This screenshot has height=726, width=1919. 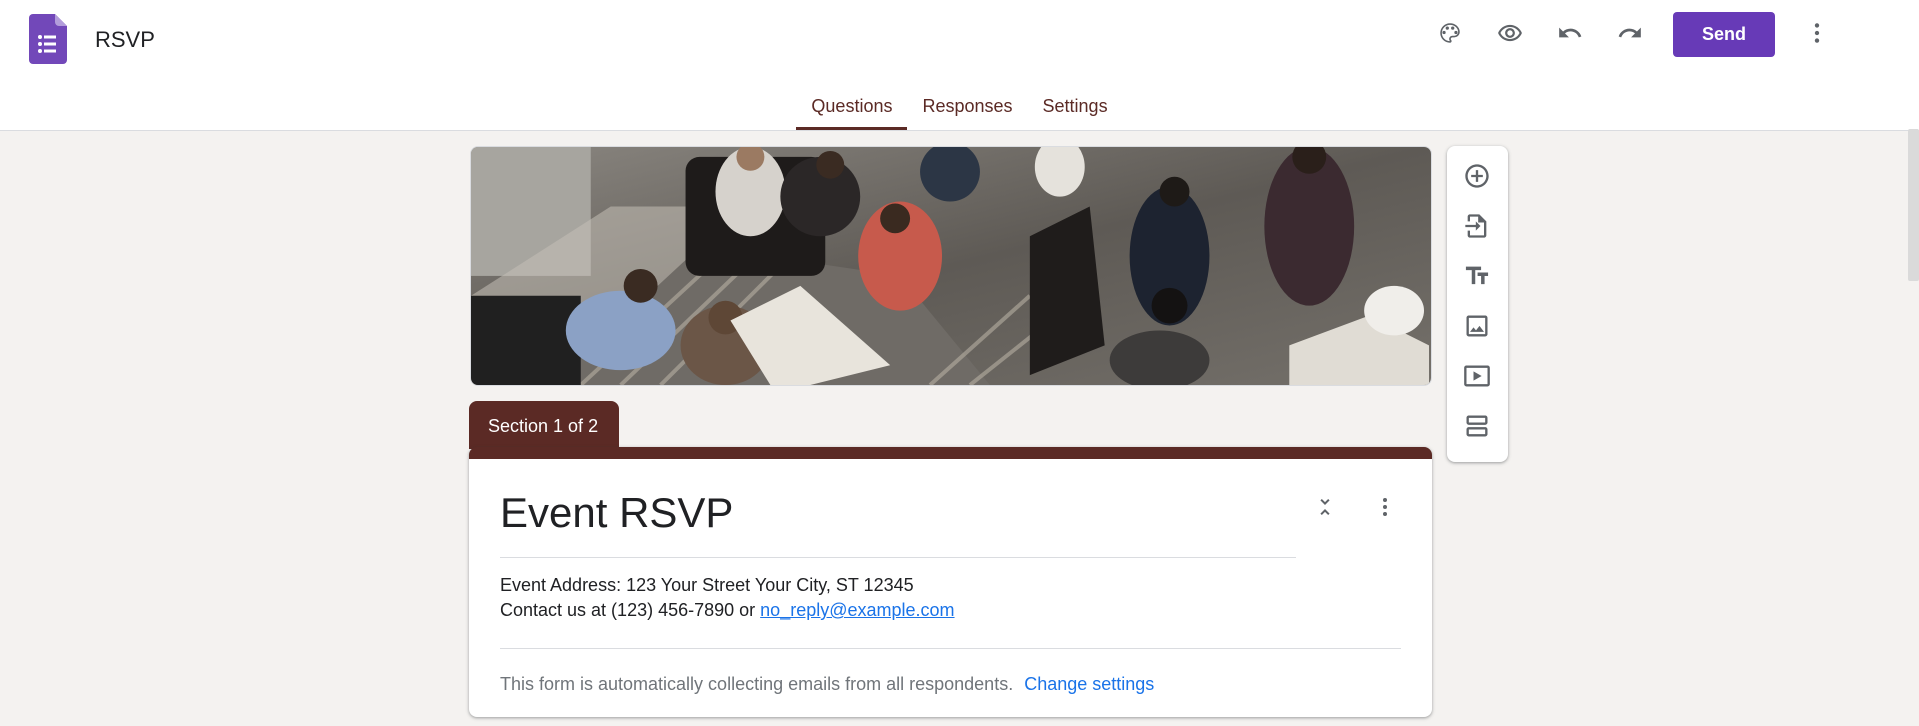 I want to click on contact-prefix: Contact us at (123) 456-7890 or, so click(x=628, y=610).